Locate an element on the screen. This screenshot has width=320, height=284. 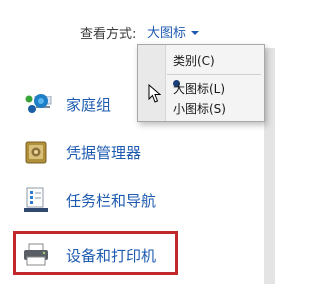
highlight-box is located at coordinates (95, 253).